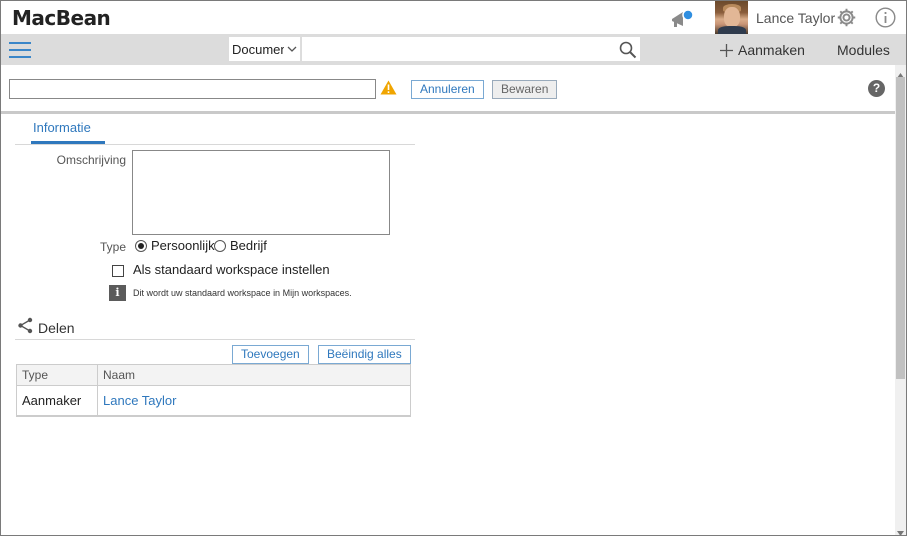  I want to click on search-type-select: Documenten, so click(265, 49).